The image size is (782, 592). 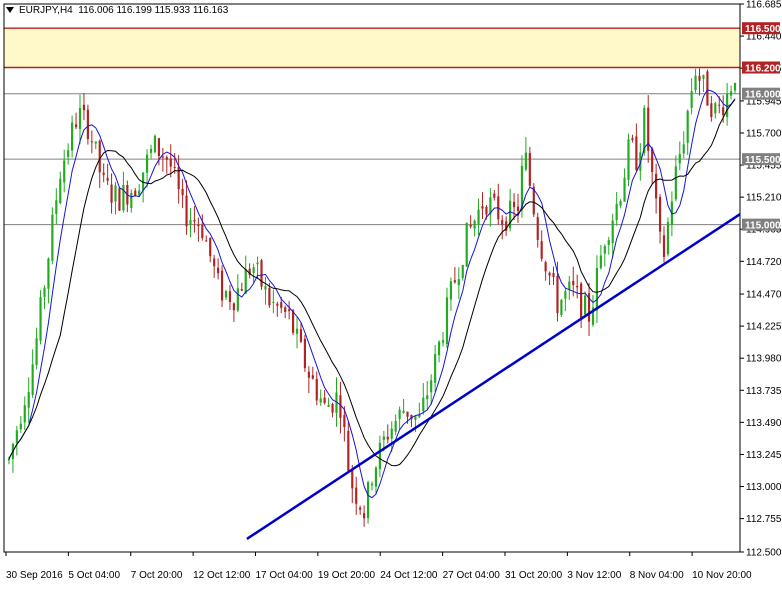 What do you see at coordinates (94, 575) in the screenshot?
I see `x-tick-label: 5 Oct 04:00` at bounding box center [94, 575].